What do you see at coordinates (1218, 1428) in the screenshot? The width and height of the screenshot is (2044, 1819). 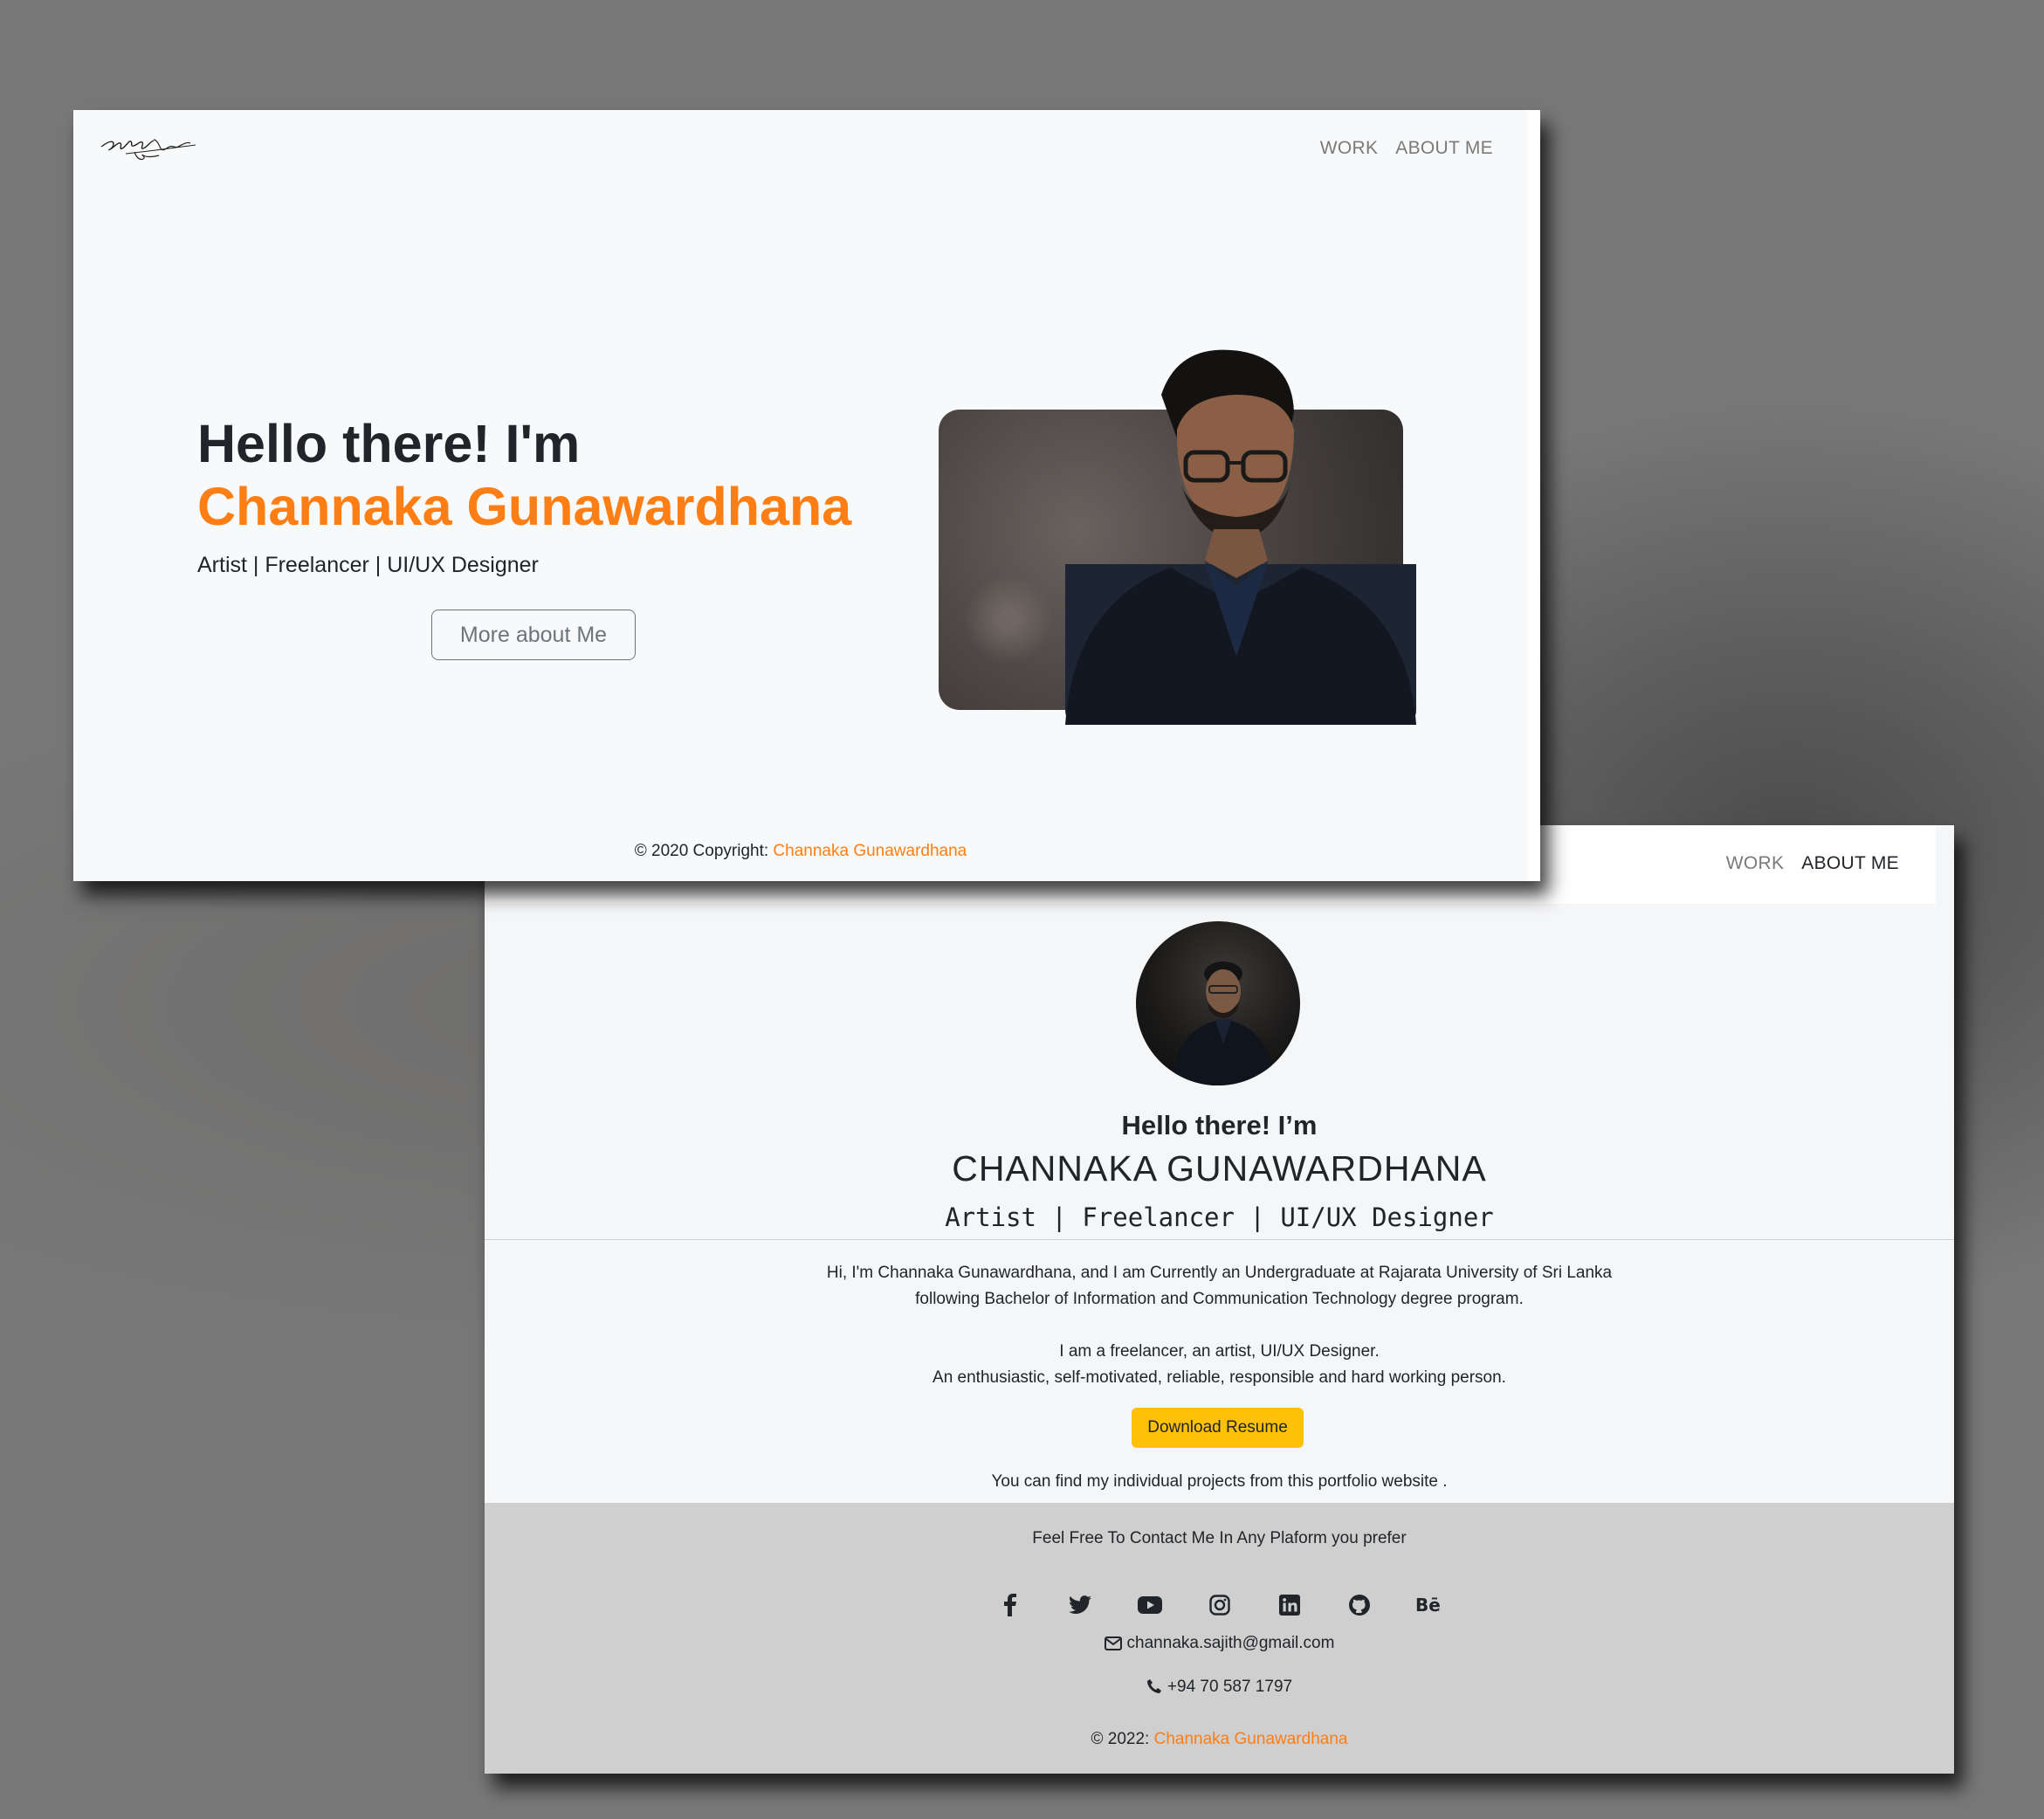 I see `download-resume-button: Download Resume` at bounding box center [1218, 1428].